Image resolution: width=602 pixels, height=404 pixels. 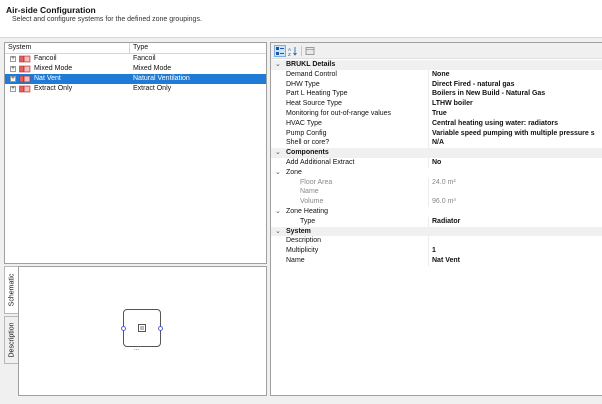 What do you see at coordinates (378, 182) in the screenshot?
I see `property-row: Floor Area 24.0 m²` at bounding box center [378, 182].